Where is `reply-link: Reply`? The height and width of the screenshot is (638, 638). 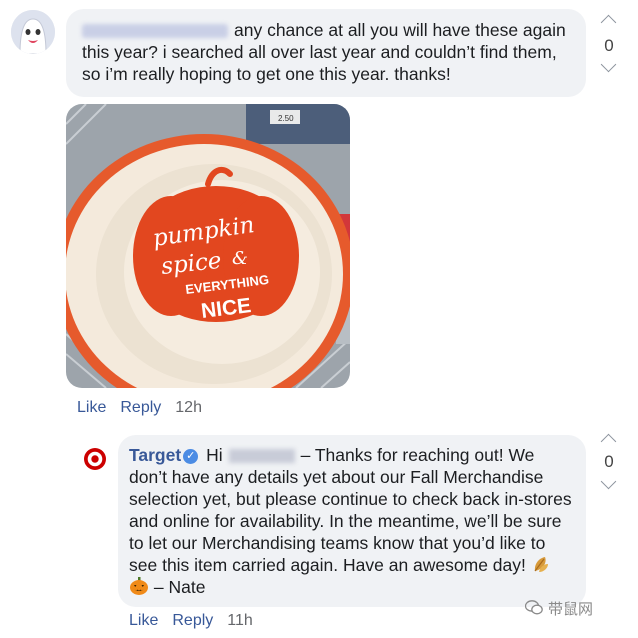
reply-link: Reply is located at coordinates (140, 407).